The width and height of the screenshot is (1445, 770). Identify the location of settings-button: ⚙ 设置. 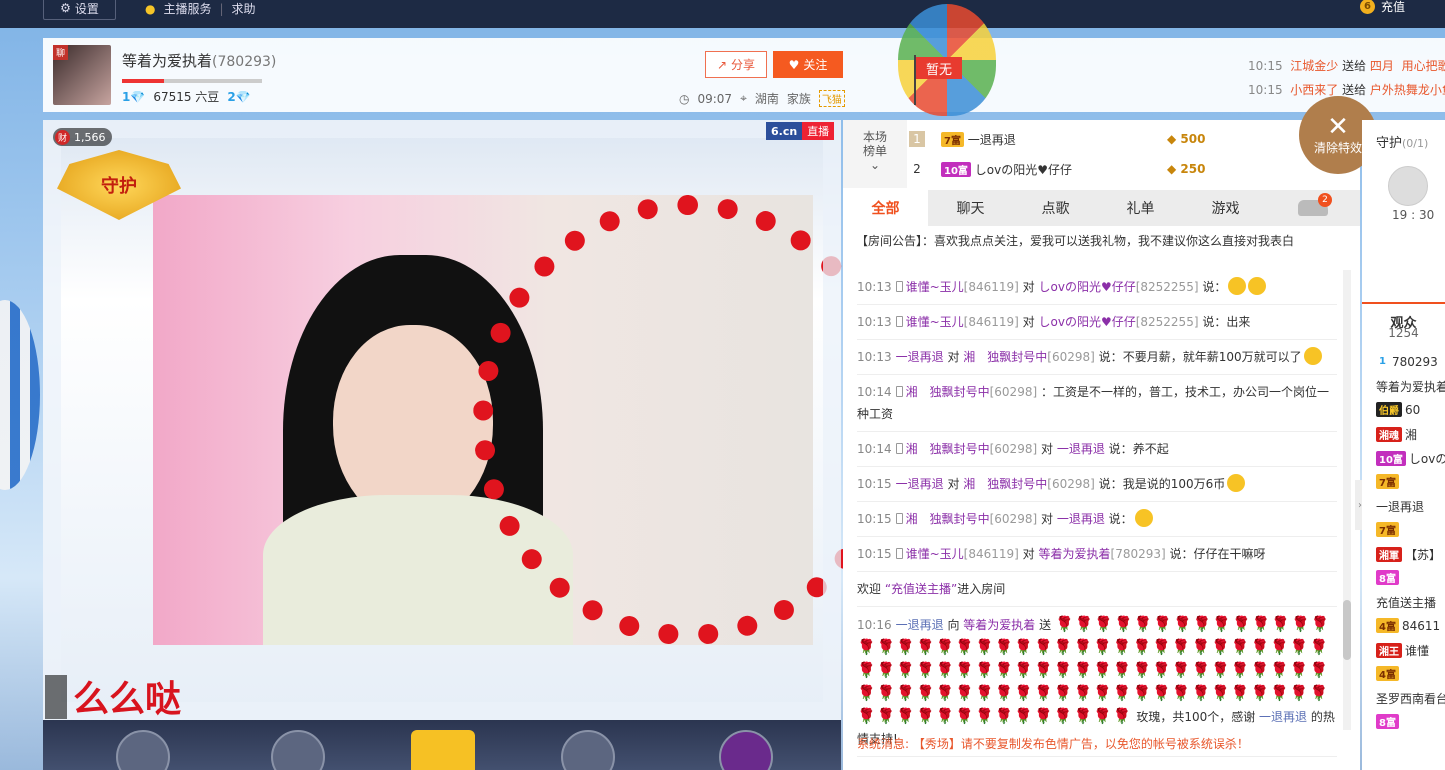
(79, 10).